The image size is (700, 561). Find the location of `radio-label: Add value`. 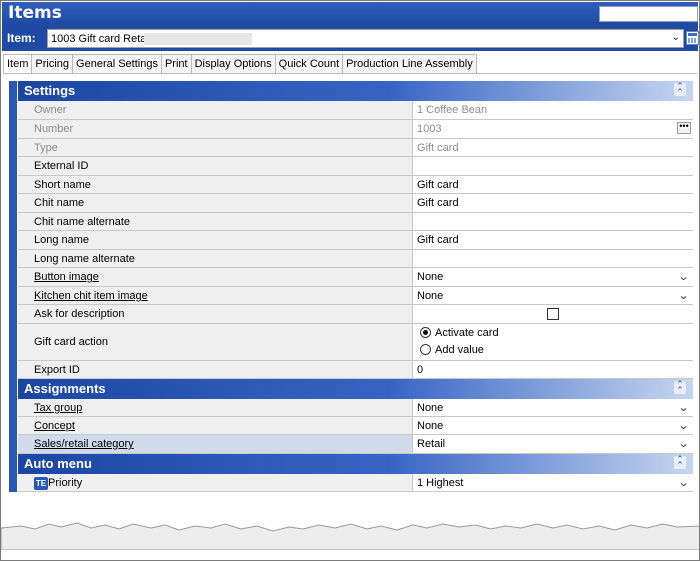

radio-label: Add value is located at coordinates (459, 350).